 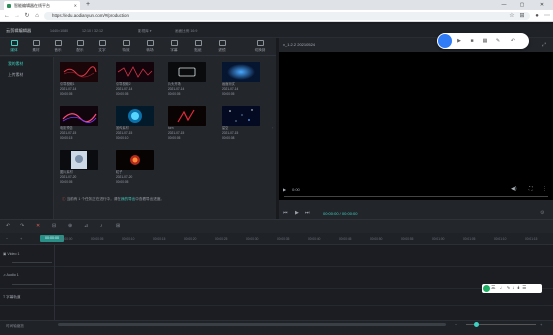 What do you see at coordinates (26, 64) in the screenshot?
I see `sidebar-item-my-media: 我的素材` at bounding box center [26, 64].